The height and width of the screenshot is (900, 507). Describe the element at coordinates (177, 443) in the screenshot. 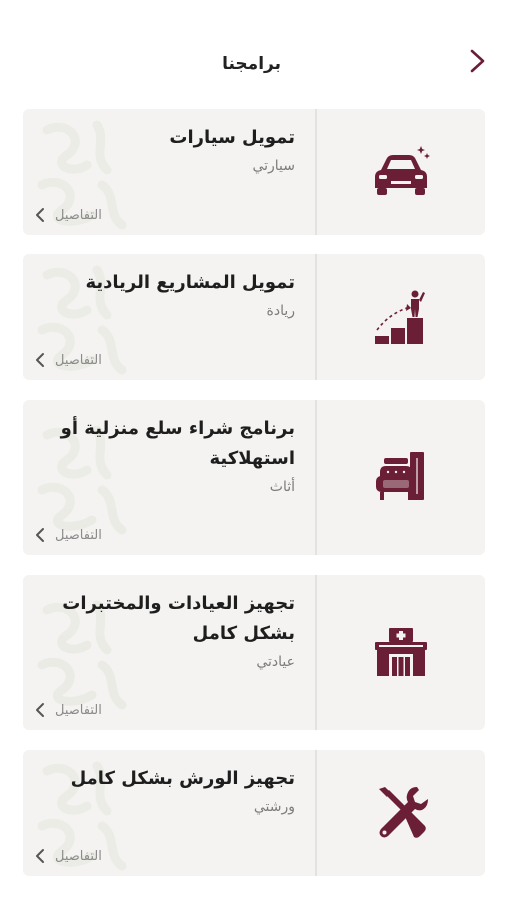

I see `program-title: برنامج شراء سلع منزلية أو استهلاكية` at that location.